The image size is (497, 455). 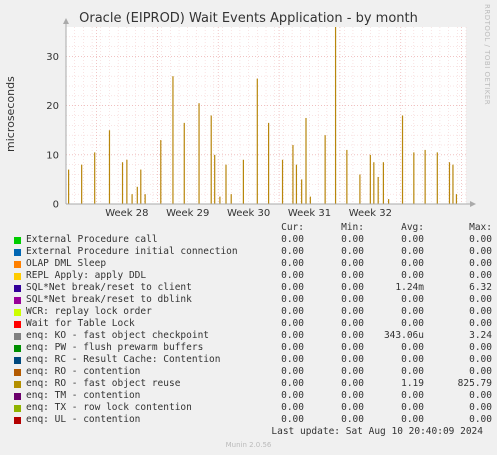 I want to click on munin-version: Munin 2.0.56, so click(x=248, y=445).